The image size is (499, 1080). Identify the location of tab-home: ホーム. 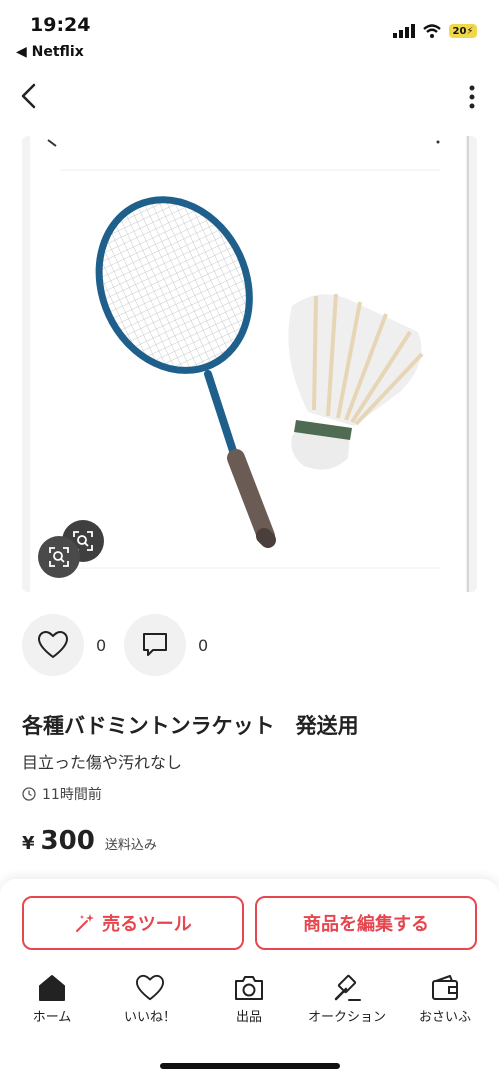
(52, 999).